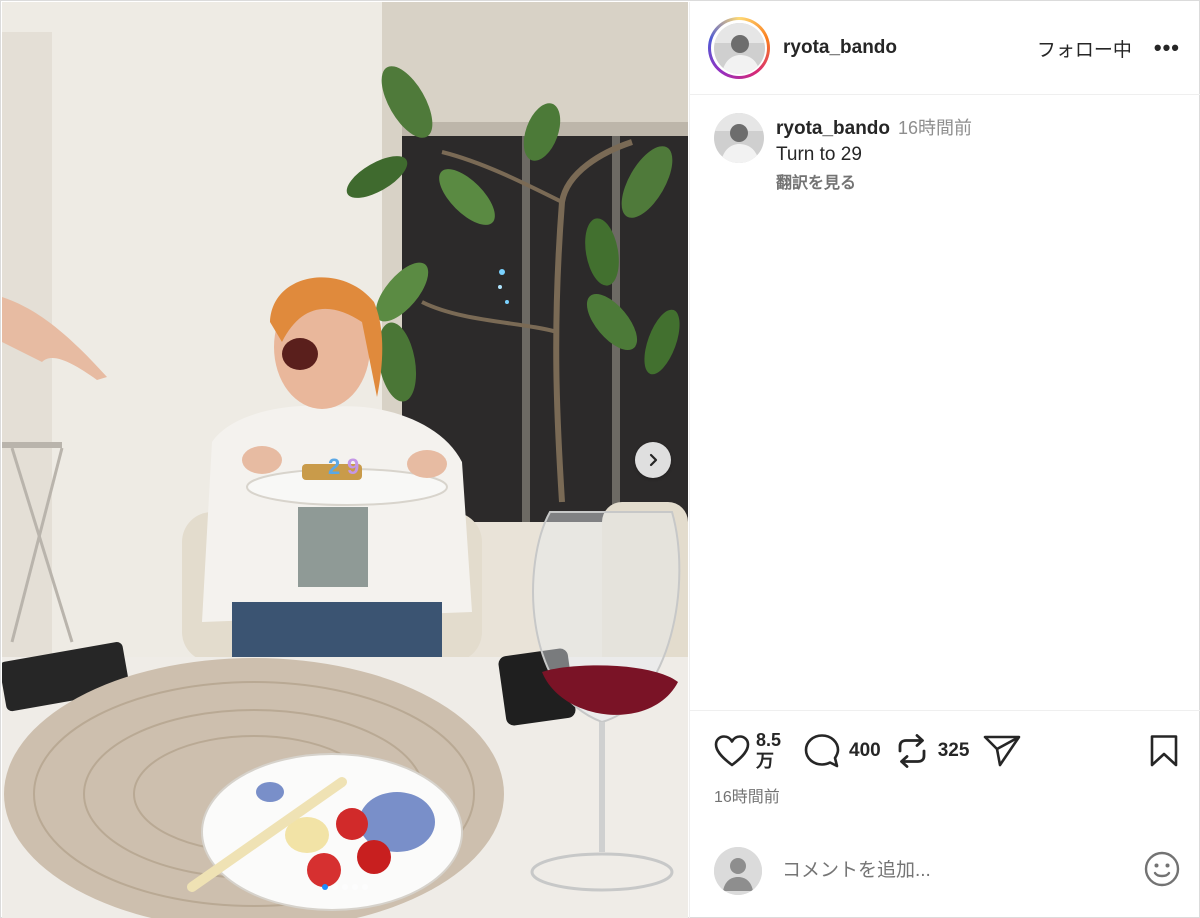  Describe the element at coordinates (962, 871) in the screenshot. I see `comment-input` at that location.